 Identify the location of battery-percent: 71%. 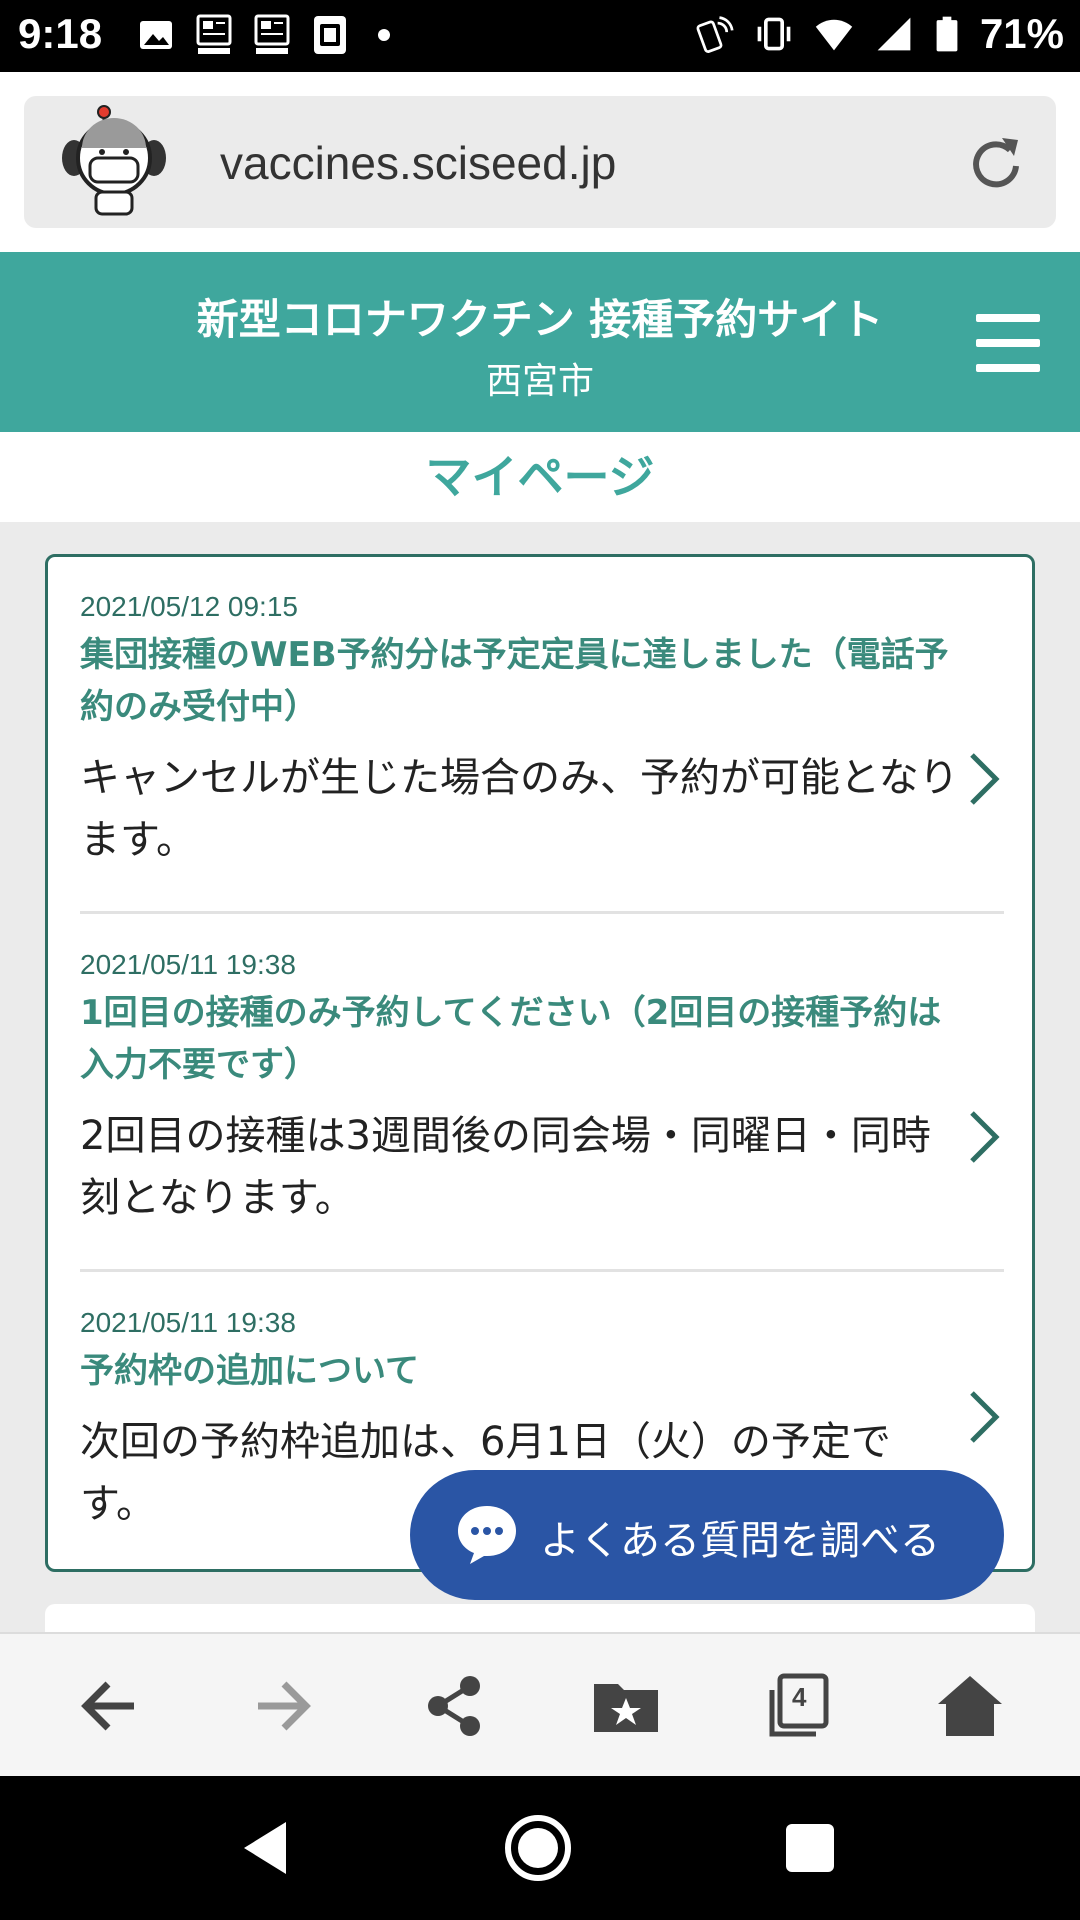
(1021, 33).